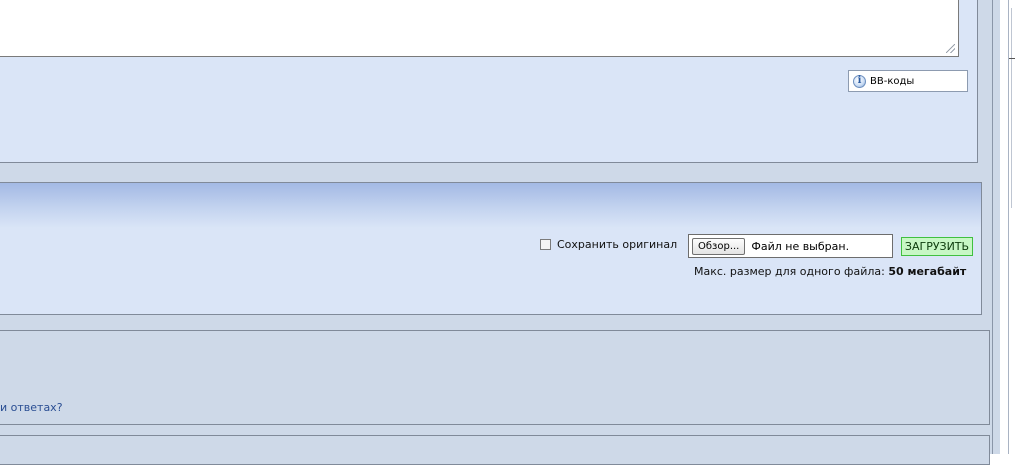 Image resolution: width=1016 pixels, height=465 pixels. I want to click on content-border, so click(992, 227).